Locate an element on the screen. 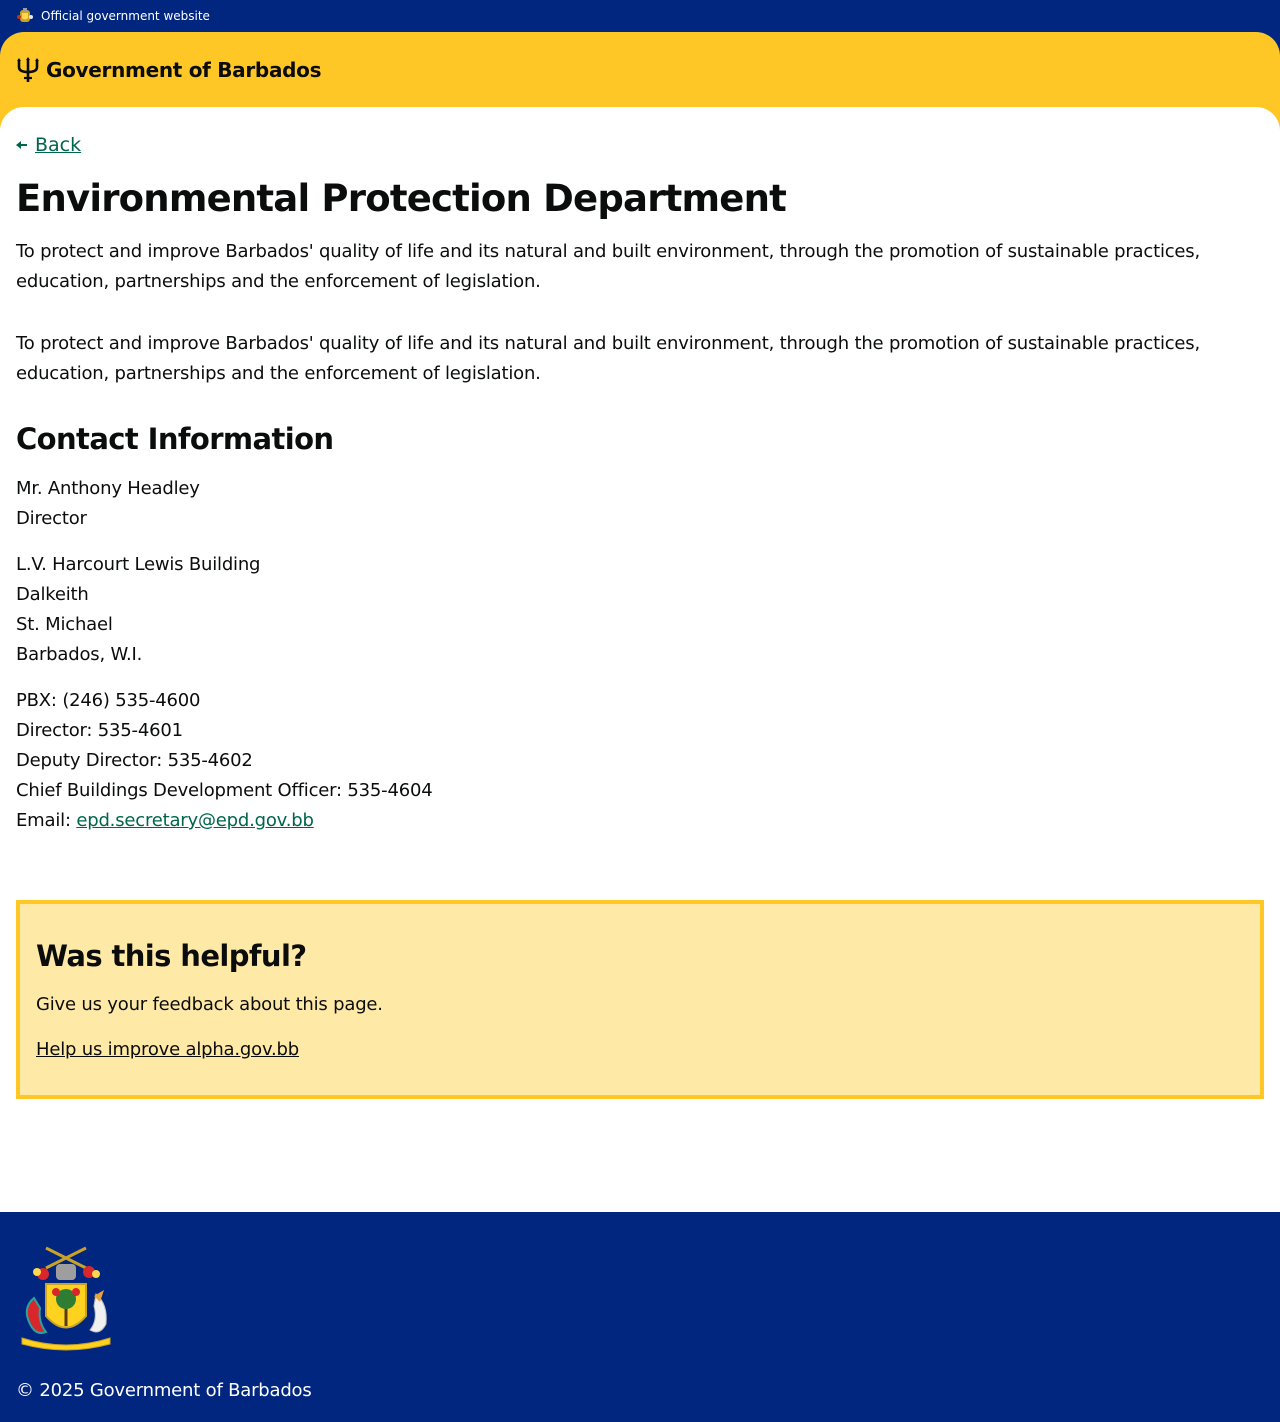 This screenshot has height=1422, width=1280. email-label: Email: is located at coordinates (43, 820).